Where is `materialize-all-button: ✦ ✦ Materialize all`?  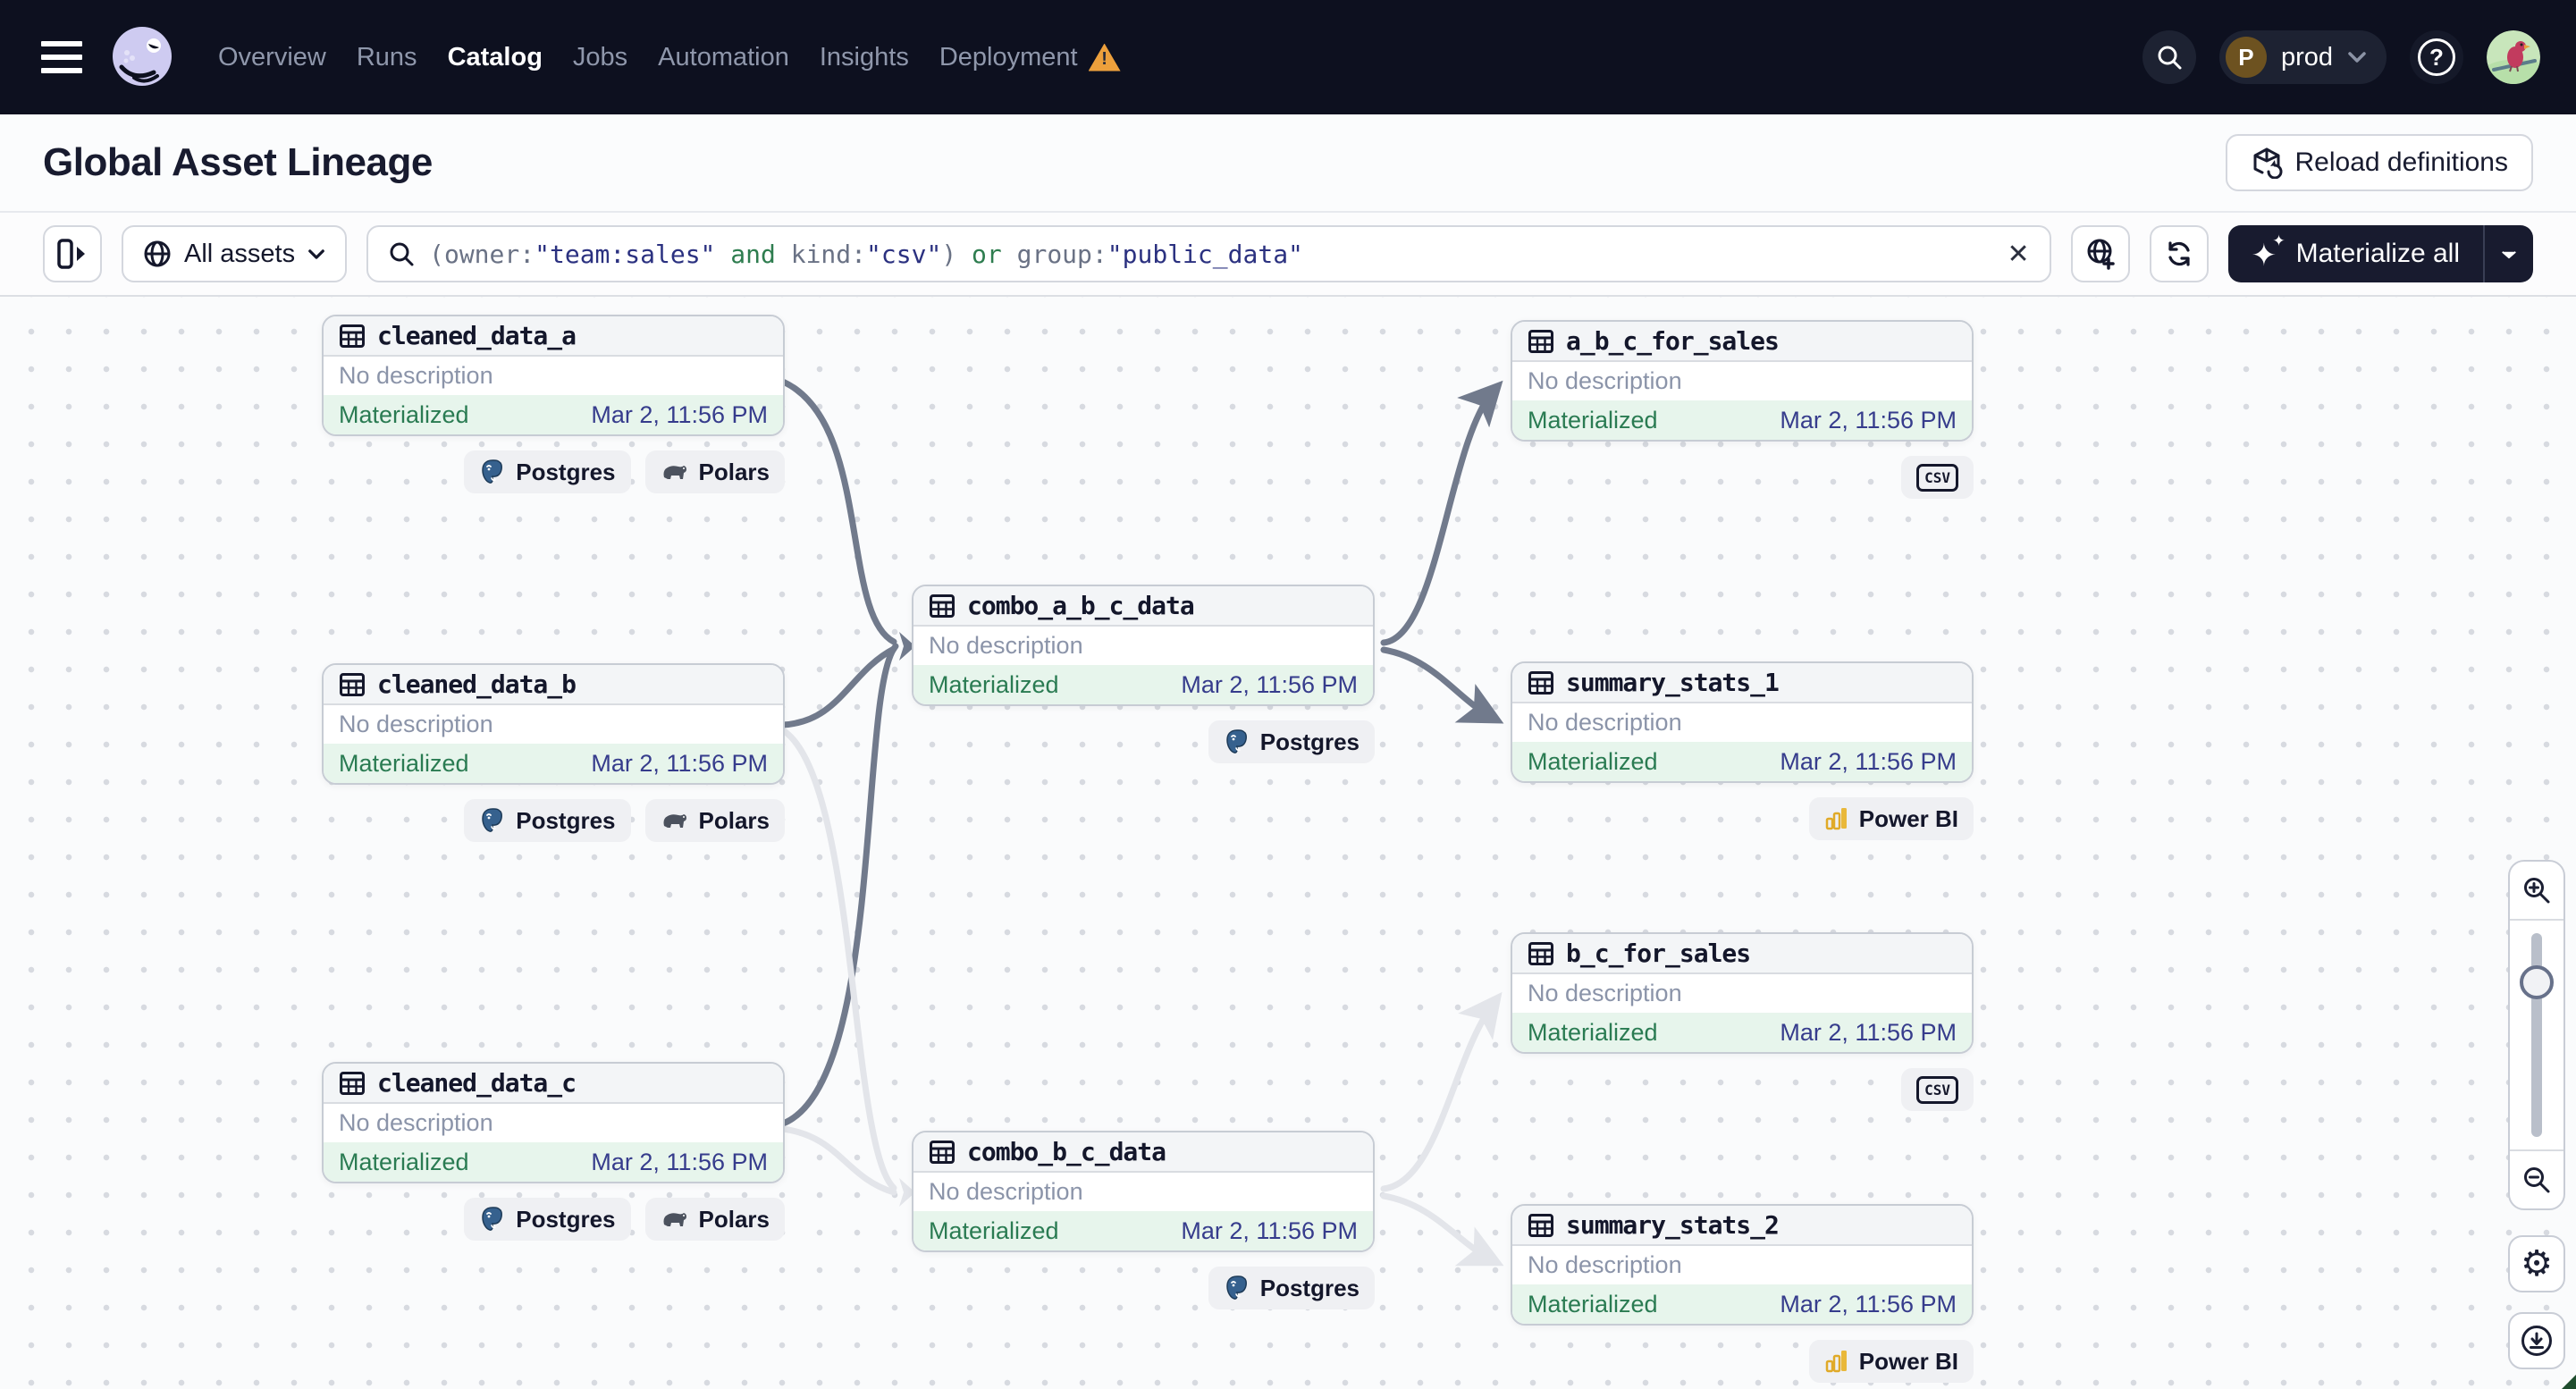 materialize-all-button: ✦ ✦ Materialize all is located at coordinates (2380, 253).